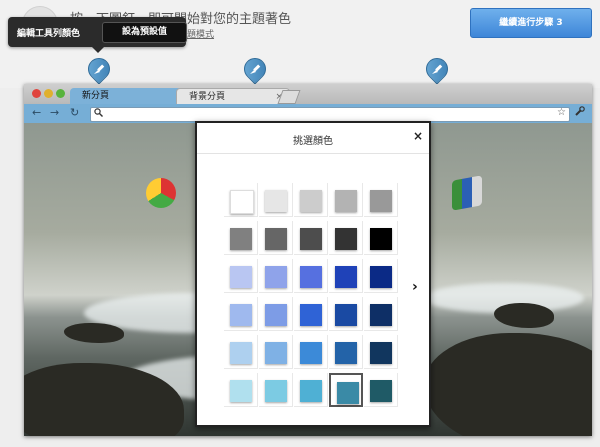 The height and width of the screenshot is (447, 600). Describe the element at coordinates (561, 112) in the screenshot. I see `star-icon: ☆` at that location.